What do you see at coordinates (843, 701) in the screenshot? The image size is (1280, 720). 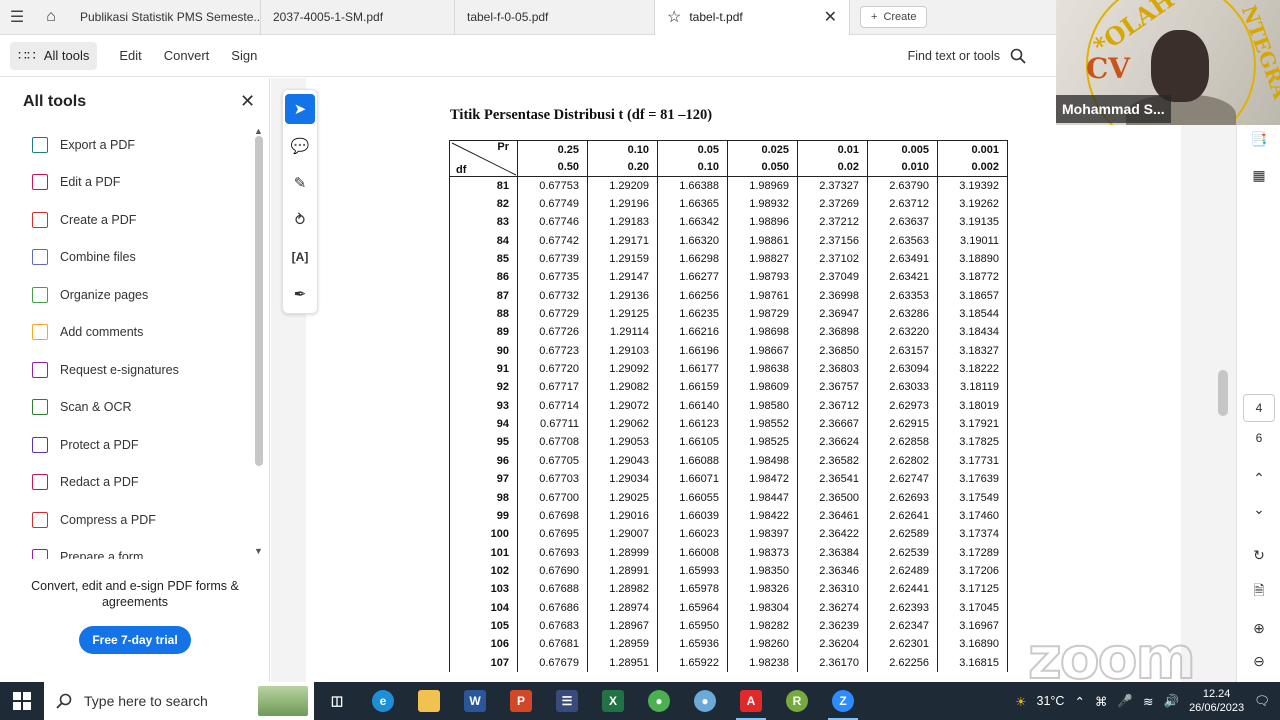 I see `zoom-app-icon: Z` at bounding box center [843, 701].